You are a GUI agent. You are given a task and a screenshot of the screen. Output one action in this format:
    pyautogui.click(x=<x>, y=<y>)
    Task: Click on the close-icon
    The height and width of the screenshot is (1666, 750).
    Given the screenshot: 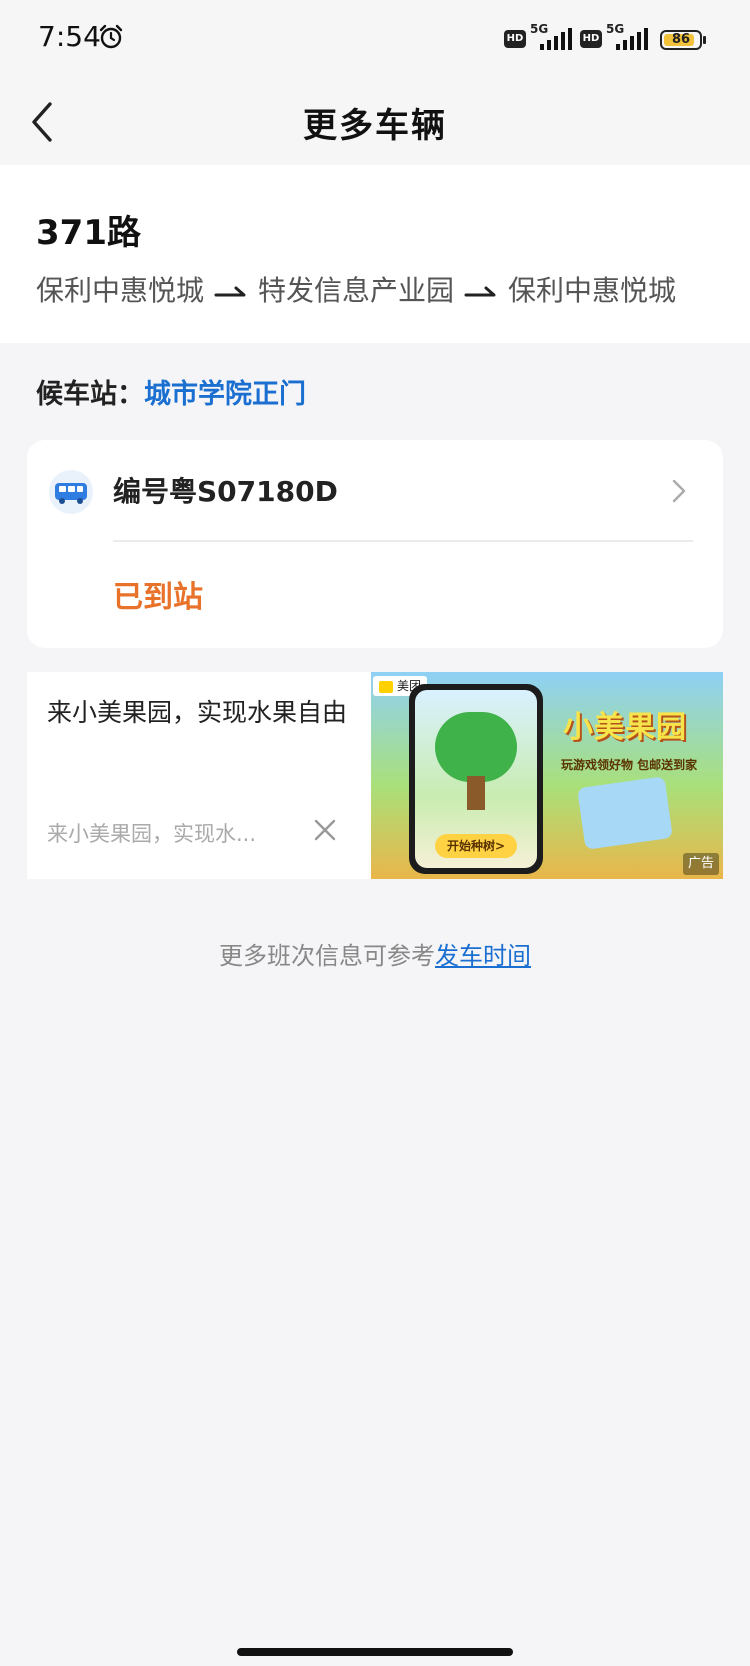 What is the action you would take?
    pyautogui.click(x=325, y=830)
    